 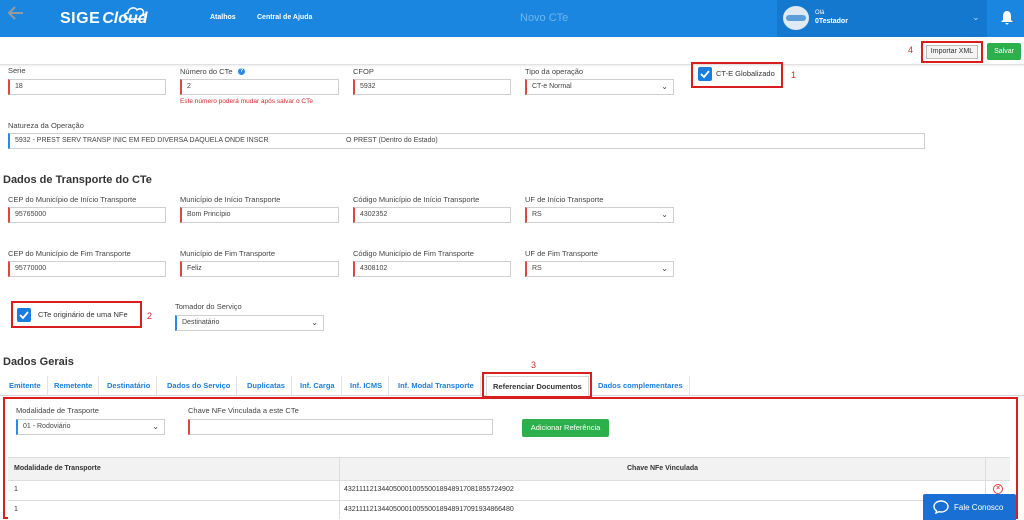 What do you see at coordinates (77, 180) in the screenshot?
I see `transporte-section-title: Dados de Transporte do CTe` at bounding box center [77, 180].